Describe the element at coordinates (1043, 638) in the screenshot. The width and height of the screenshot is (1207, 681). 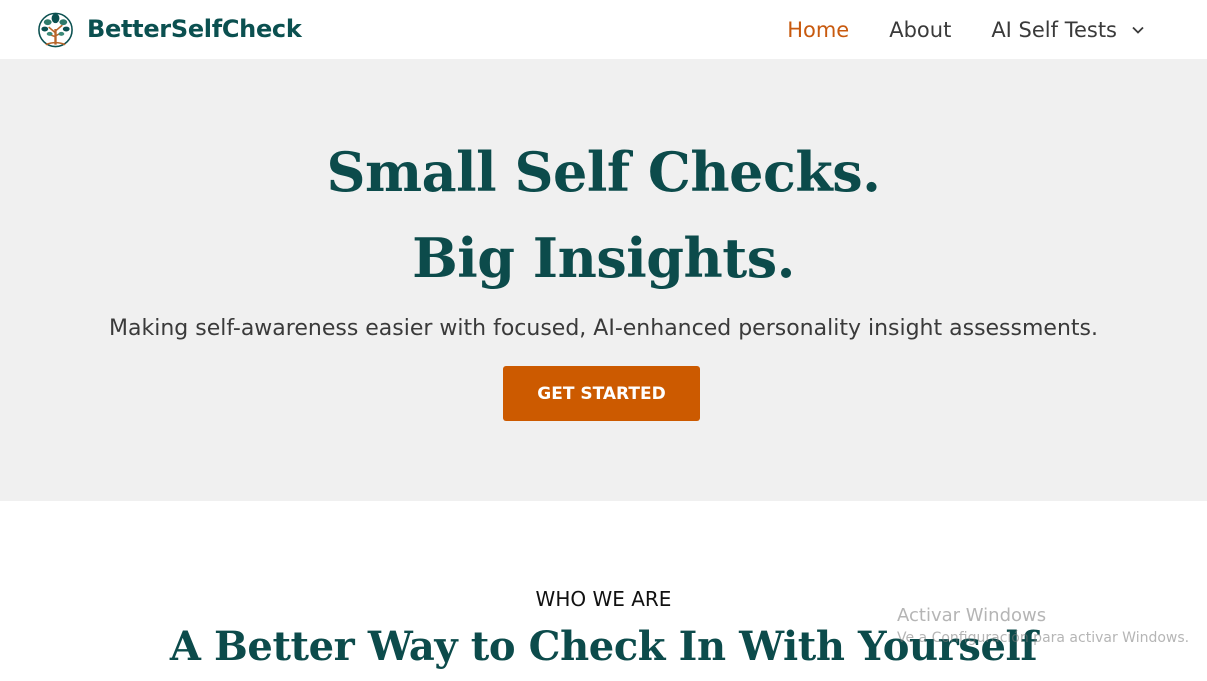
I see `windows-activation-subtitle: Ve a Configuración para activar Windows.` at that location.